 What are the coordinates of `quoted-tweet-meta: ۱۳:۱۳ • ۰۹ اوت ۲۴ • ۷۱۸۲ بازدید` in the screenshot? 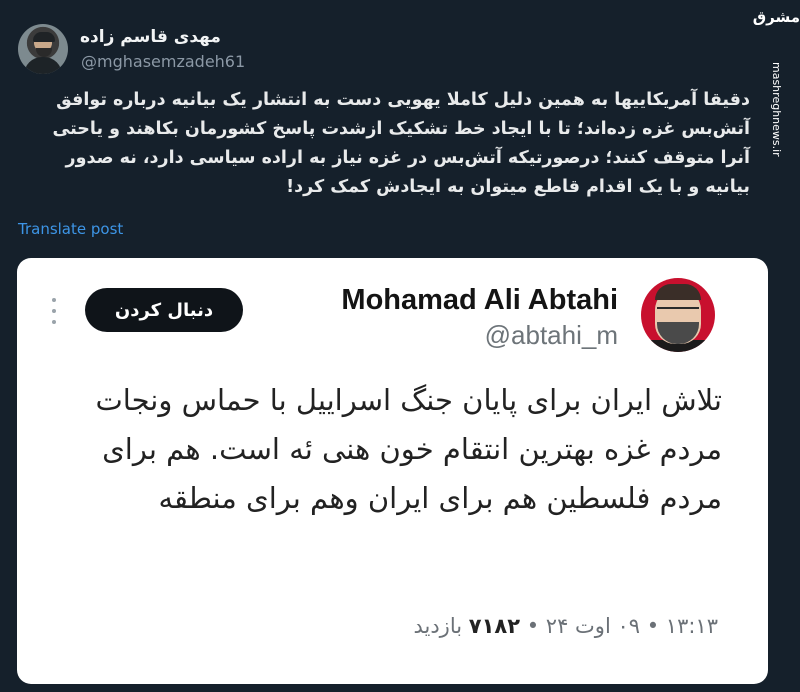 It's located at (565, 626).